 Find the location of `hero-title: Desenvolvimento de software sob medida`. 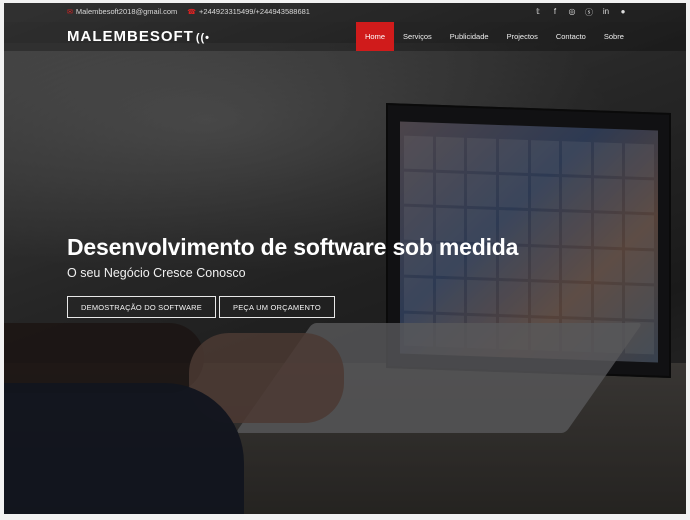

hero-title: Desenvolvimento de software sob medida is located at coordinates (293, 247).